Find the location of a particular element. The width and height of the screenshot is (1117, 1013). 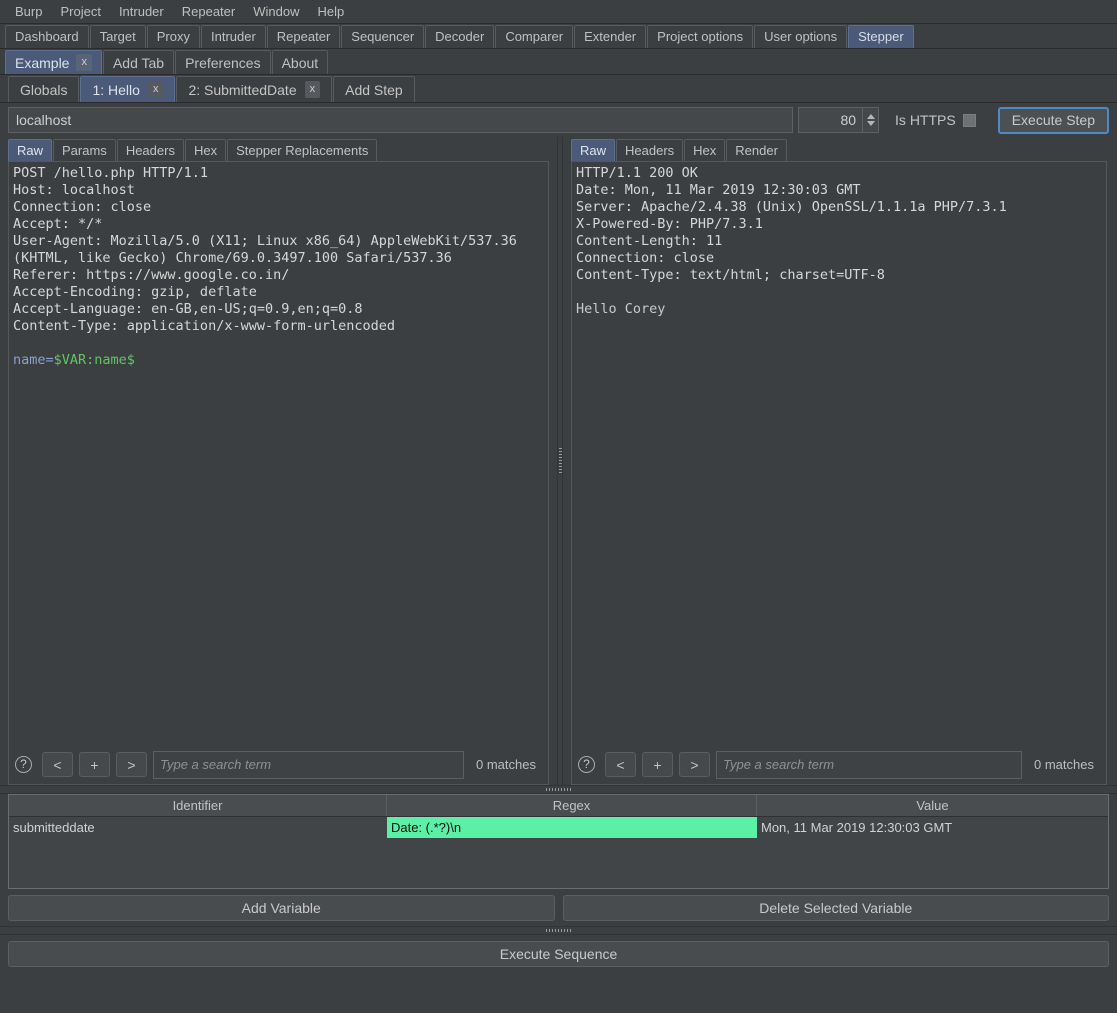

stepper-tab-add-tab: Add Tab is located at coordinates (138, 62).